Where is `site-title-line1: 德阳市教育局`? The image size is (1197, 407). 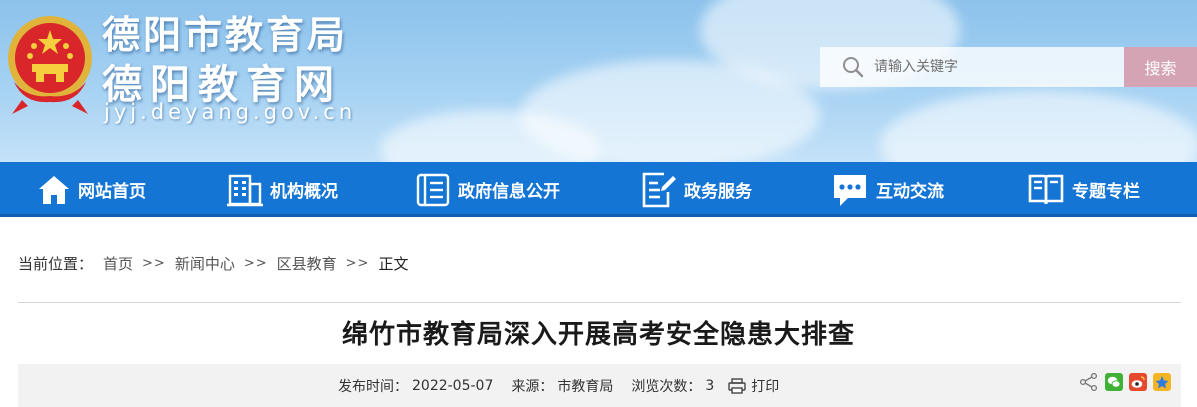
site-title-line1: 德阳市教育局 is located at coordinates (225, 35).